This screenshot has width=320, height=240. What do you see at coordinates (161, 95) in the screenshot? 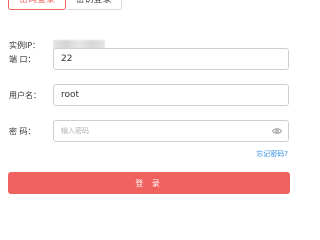
I see `username-input` at bounding box center [161, 95].